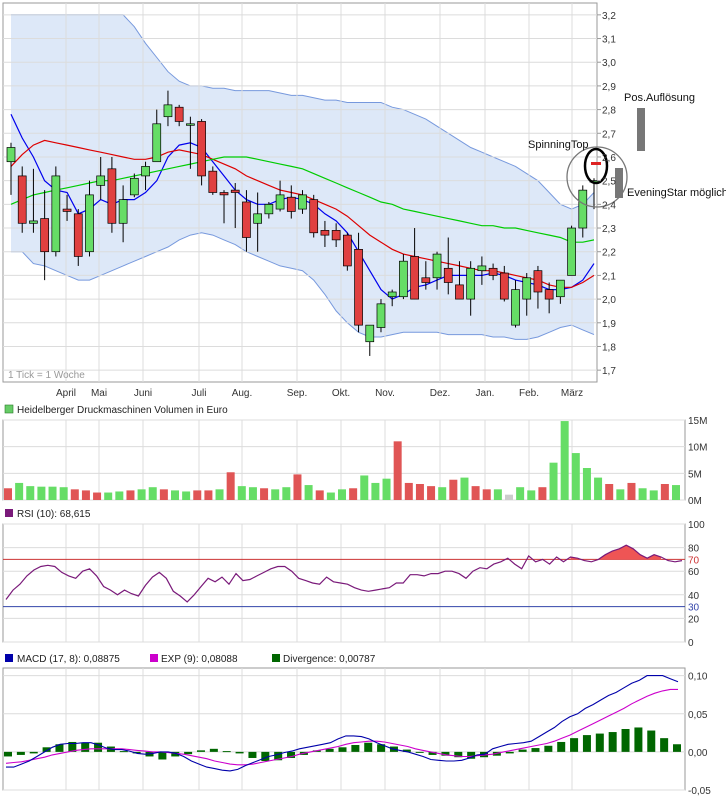 The height and width of the screenshot is (796, 726). What do you see at coordinates (609, 276) in the screenshot?
I see `price-y-tick-label: 2,1` at bounding box center [609, 276].